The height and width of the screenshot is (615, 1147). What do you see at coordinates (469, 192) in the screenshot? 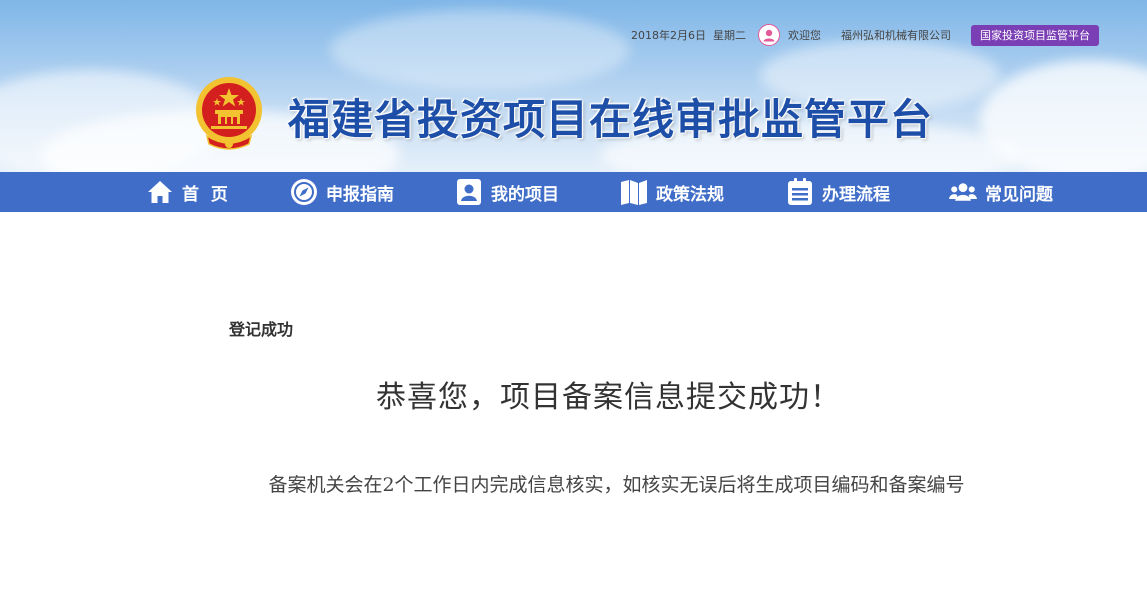
I see `user-card-icon` at bounding box center [469, 192].